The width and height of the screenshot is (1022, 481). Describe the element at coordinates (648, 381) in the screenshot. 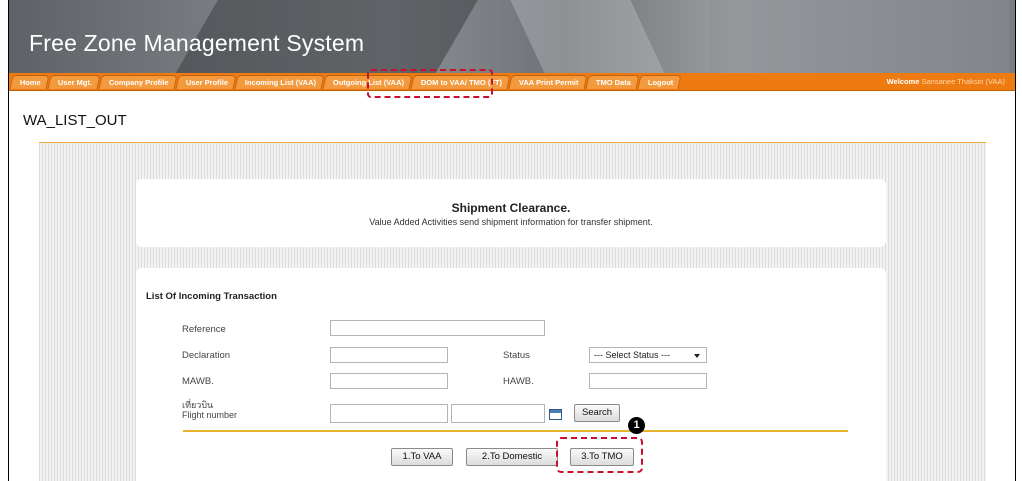

I see `hawb-input` at that location.